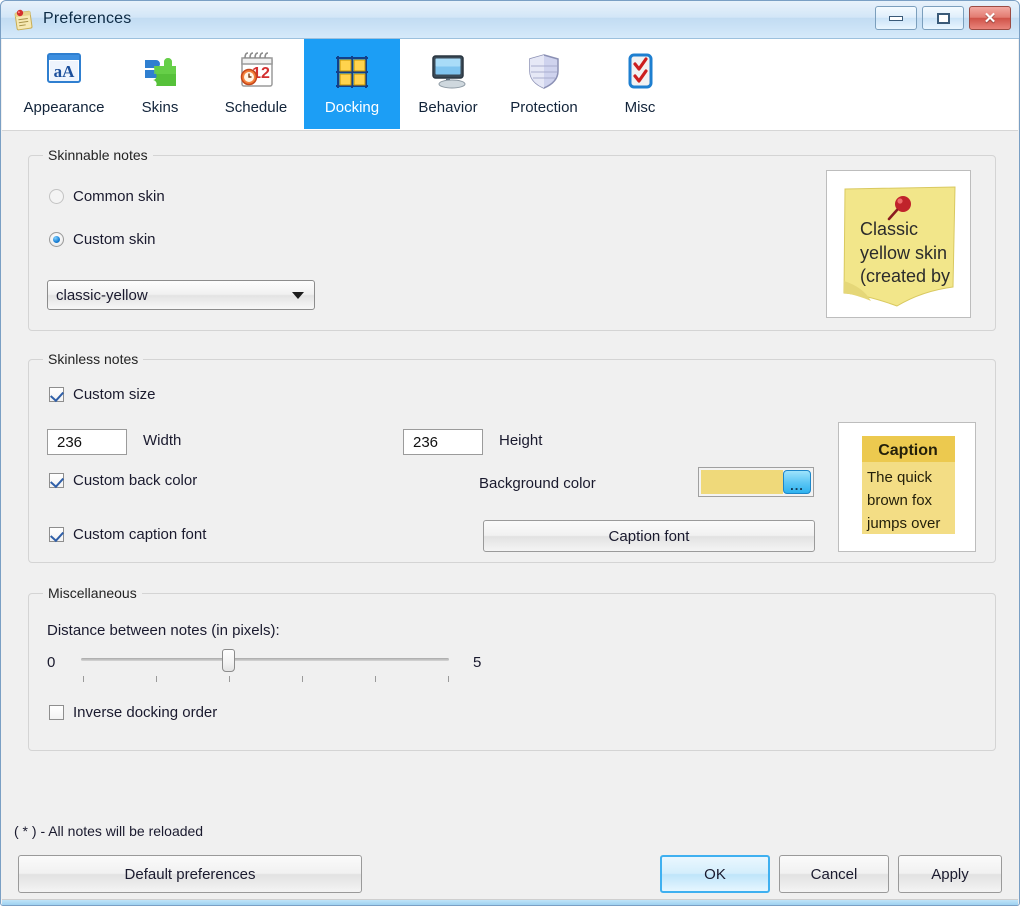 Image resolution: width=1020 pixels, height=906 pixels. Describe the element at coordinates (135, 480) in the screenshot. I see `checkbox-custom-back-color-label: Custom back color` at that location.